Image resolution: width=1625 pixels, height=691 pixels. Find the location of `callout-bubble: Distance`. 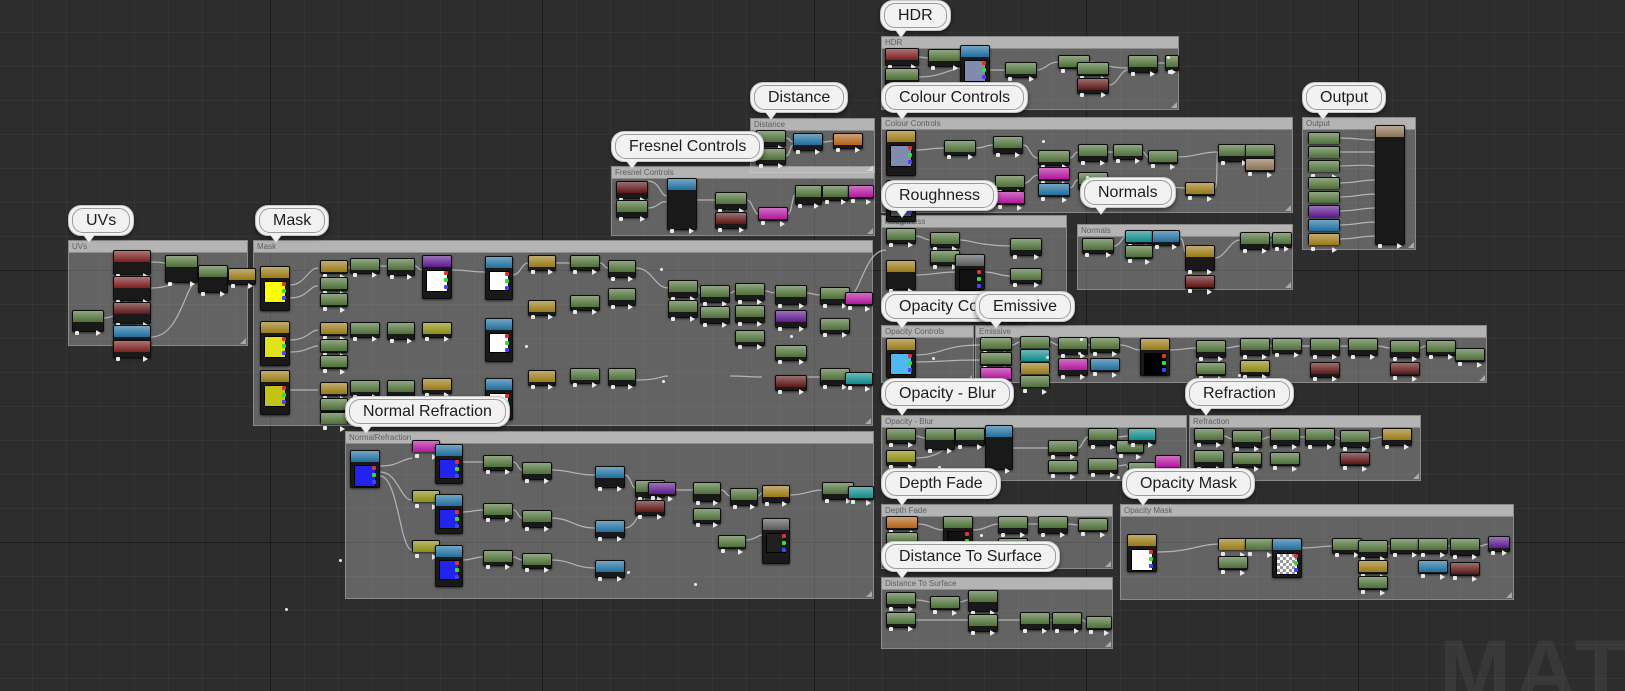

callout-bubble: Distance is located at coordinates (799, 100).